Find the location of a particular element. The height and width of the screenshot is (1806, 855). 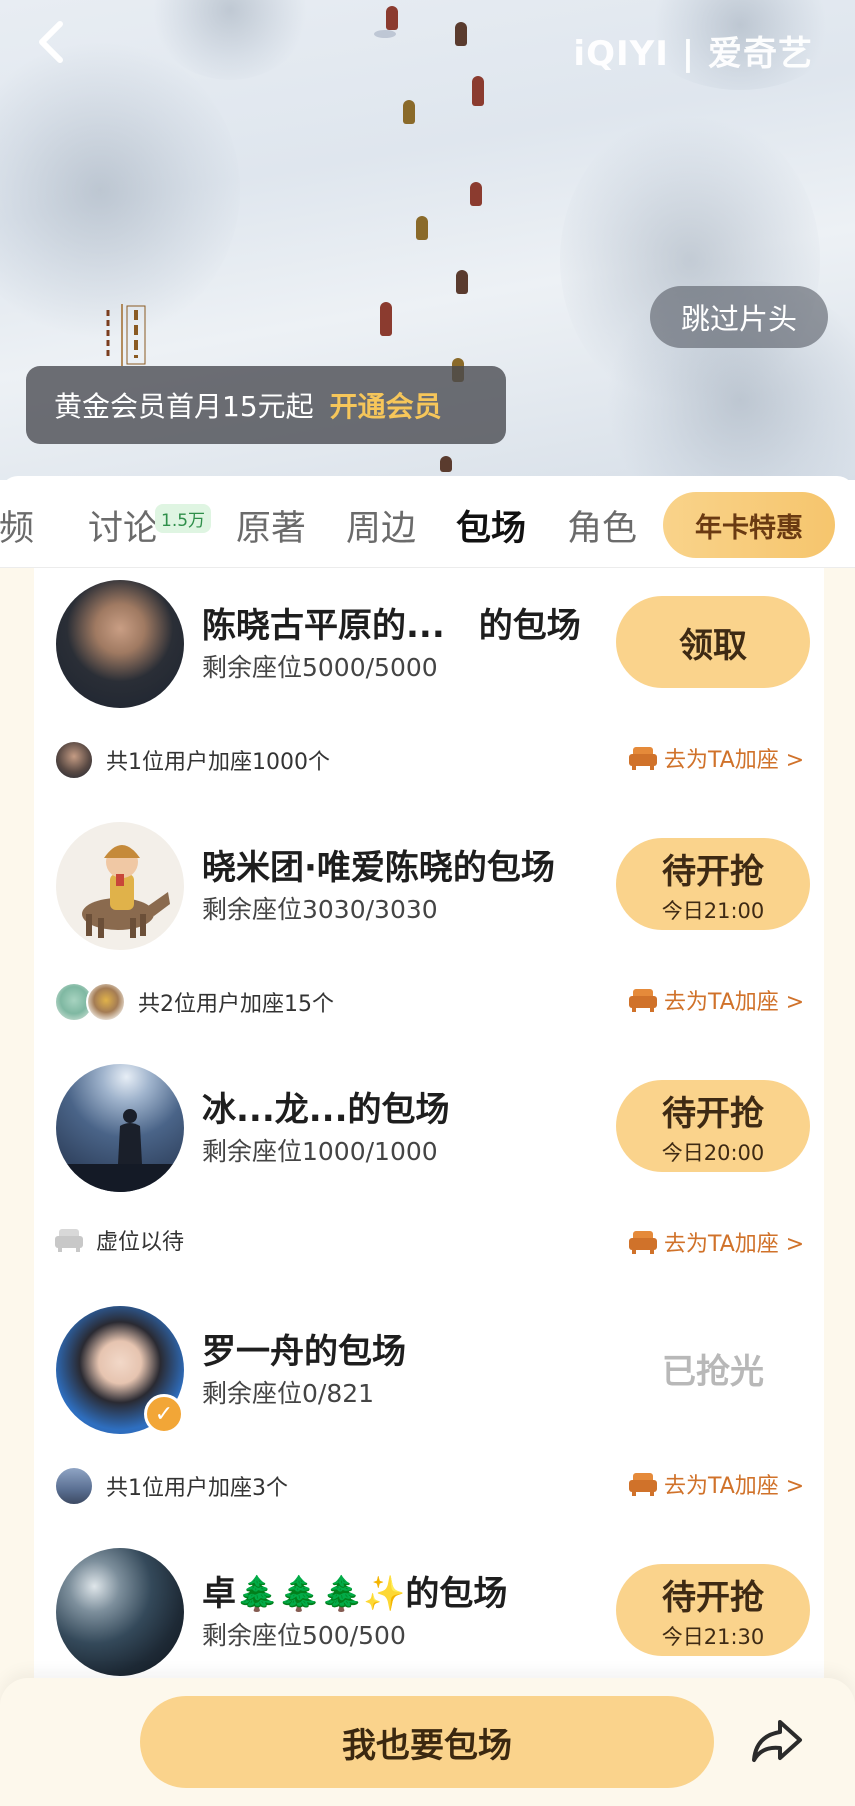

share-button is located at coordinates (776, 1741).